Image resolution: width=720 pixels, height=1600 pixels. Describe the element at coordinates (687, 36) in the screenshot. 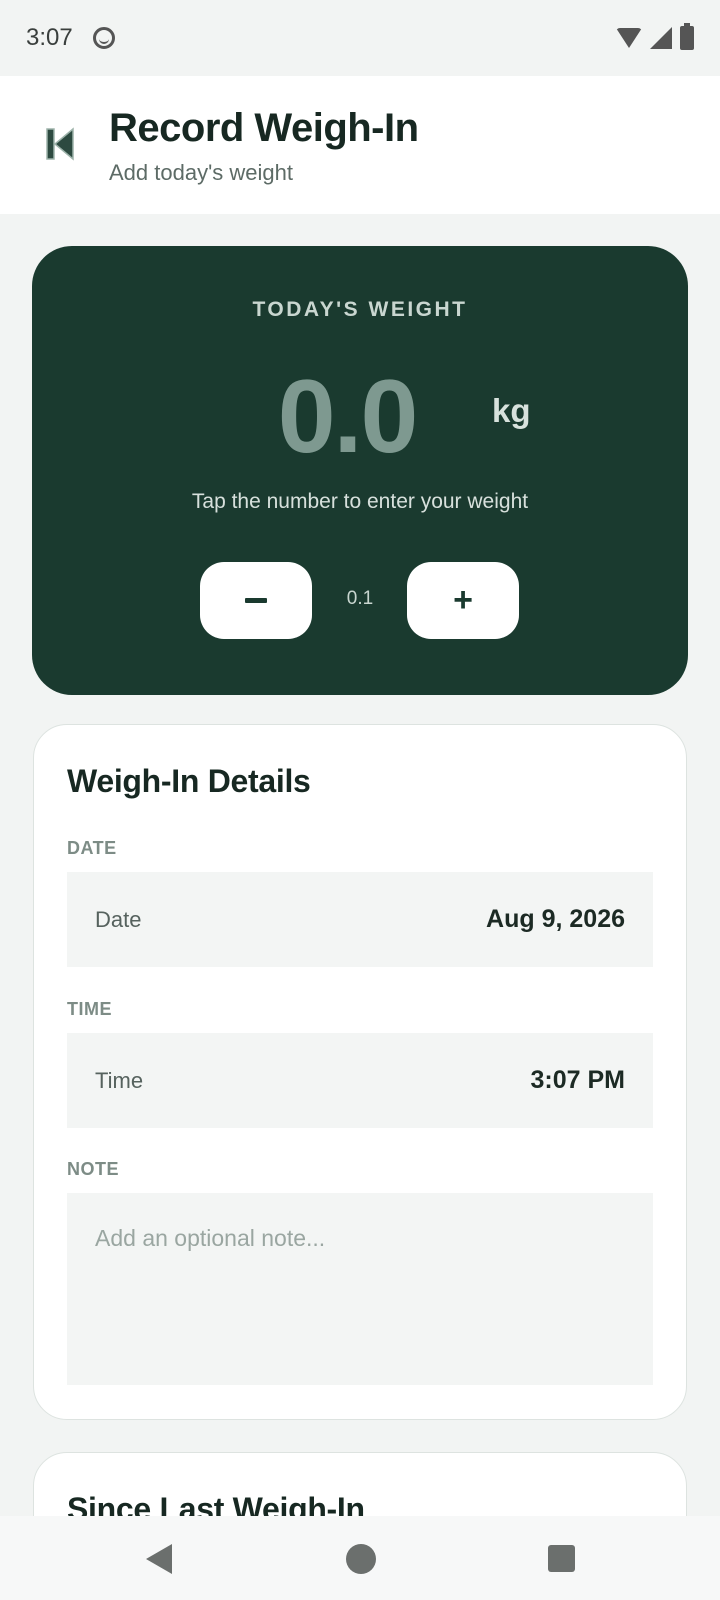

I see `battery-icon` at that location.